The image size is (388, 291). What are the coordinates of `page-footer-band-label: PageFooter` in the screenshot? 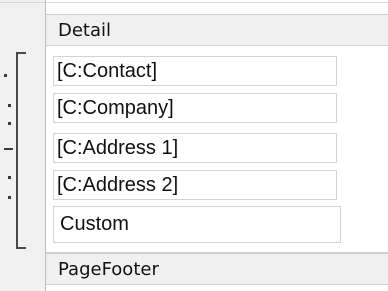 It's located at (108, 269).